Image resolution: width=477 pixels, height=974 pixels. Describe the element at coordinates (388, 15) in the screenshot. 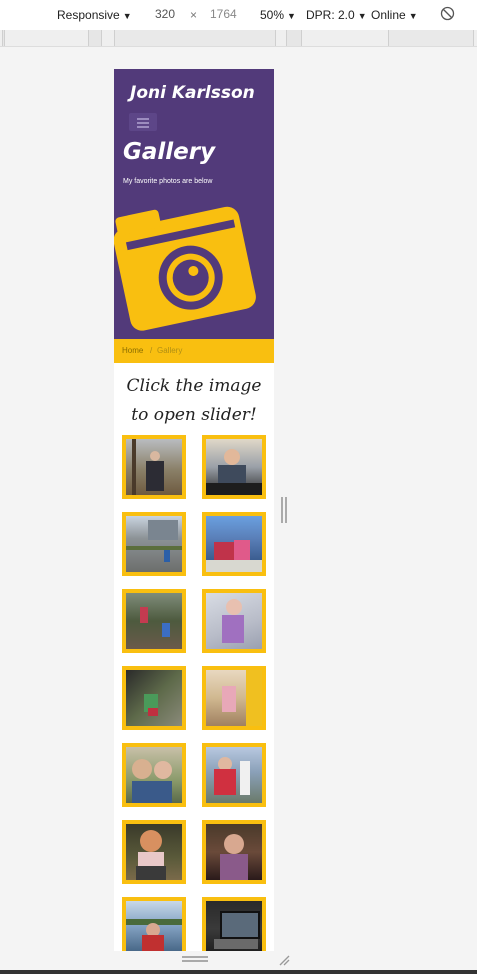

I see `network-label: Online` at that location.